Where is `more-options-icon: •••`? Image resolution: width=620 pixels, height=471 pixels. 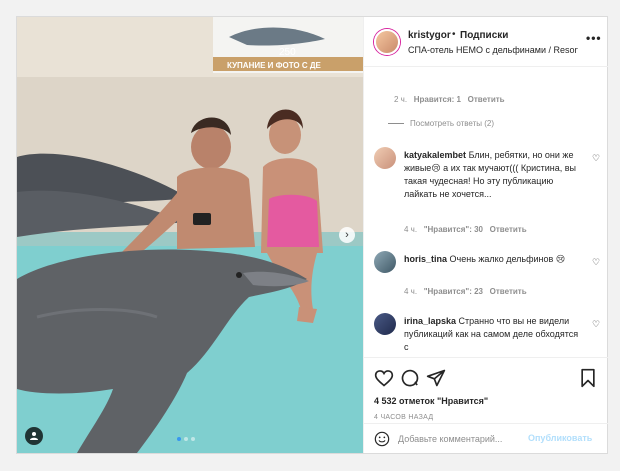
more-options-icon: ••• is located at coordinates (594, 38).